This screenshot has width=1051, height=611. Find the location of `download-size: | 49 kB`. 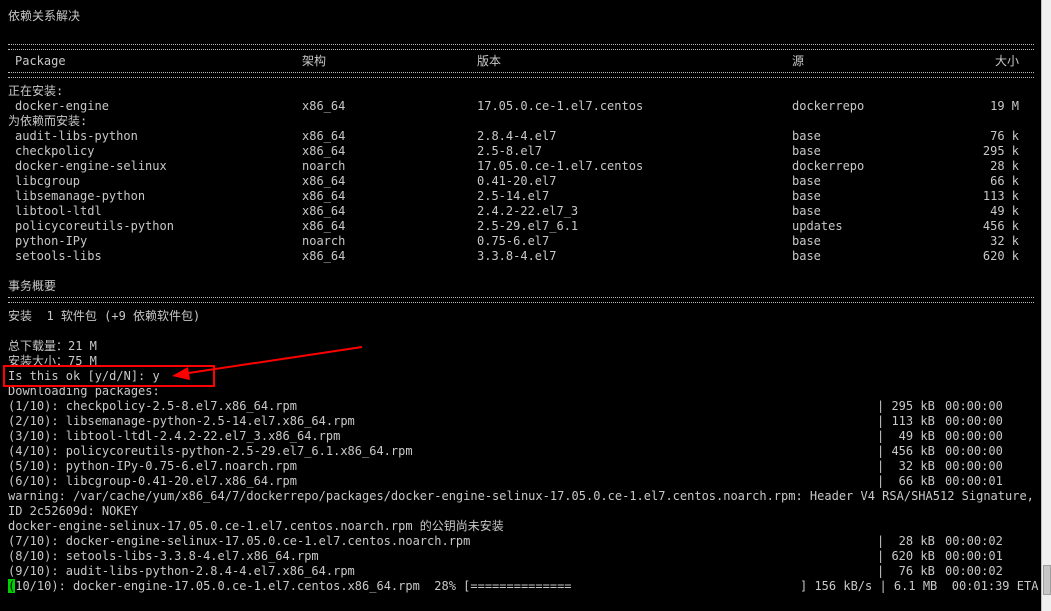

download-size: | 49 kB is located at coordinates (906, 436).